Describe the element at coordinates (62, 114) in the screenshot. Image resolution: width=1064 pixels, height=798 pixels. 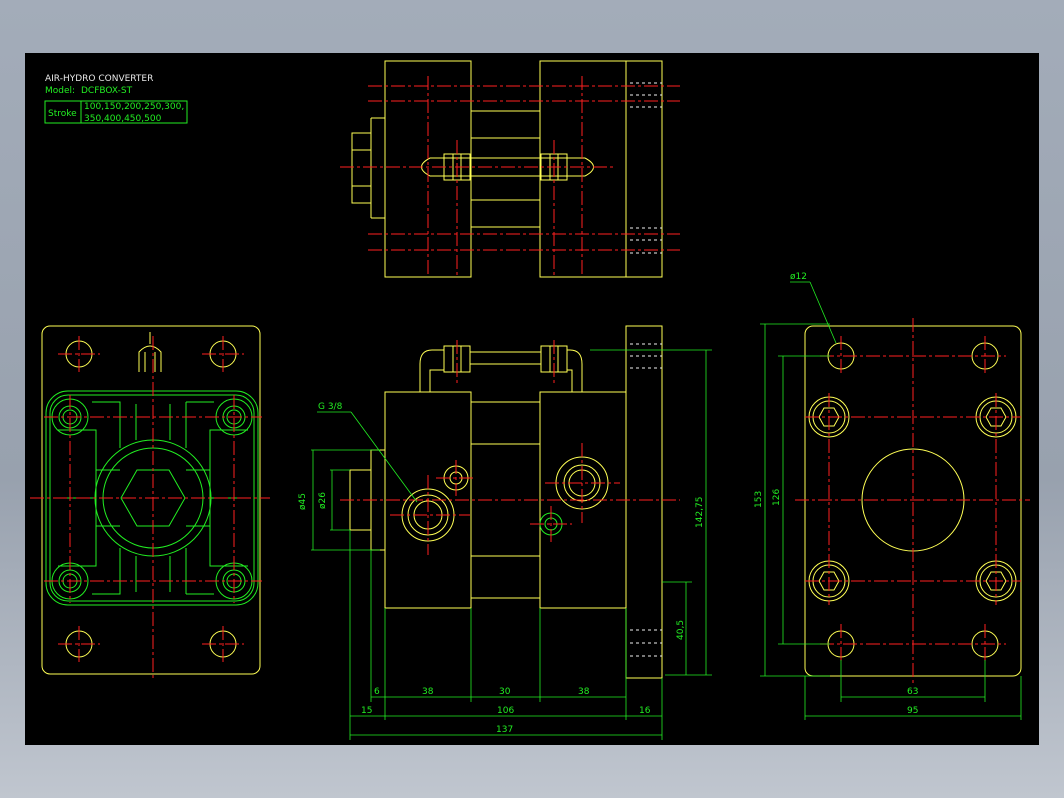
I see `stroke-label: Stroke` at that location.